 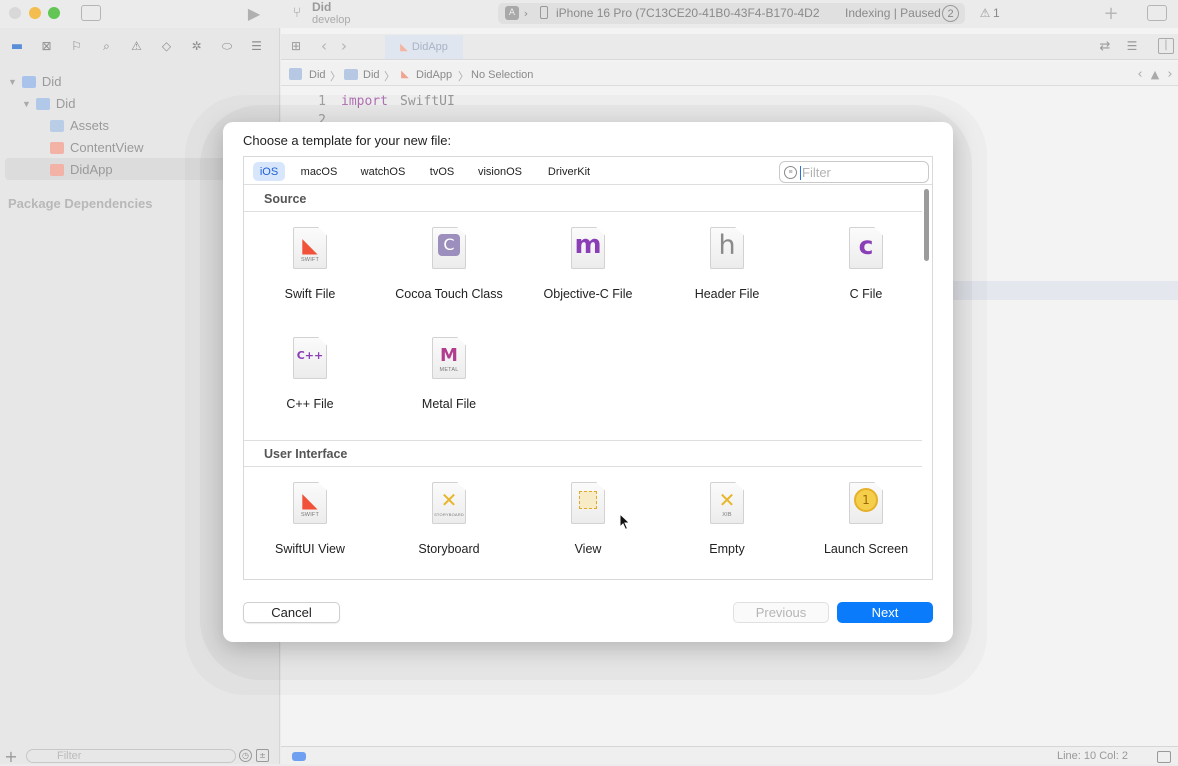 I want to click on folder-icon, so click(x=351, y=74).